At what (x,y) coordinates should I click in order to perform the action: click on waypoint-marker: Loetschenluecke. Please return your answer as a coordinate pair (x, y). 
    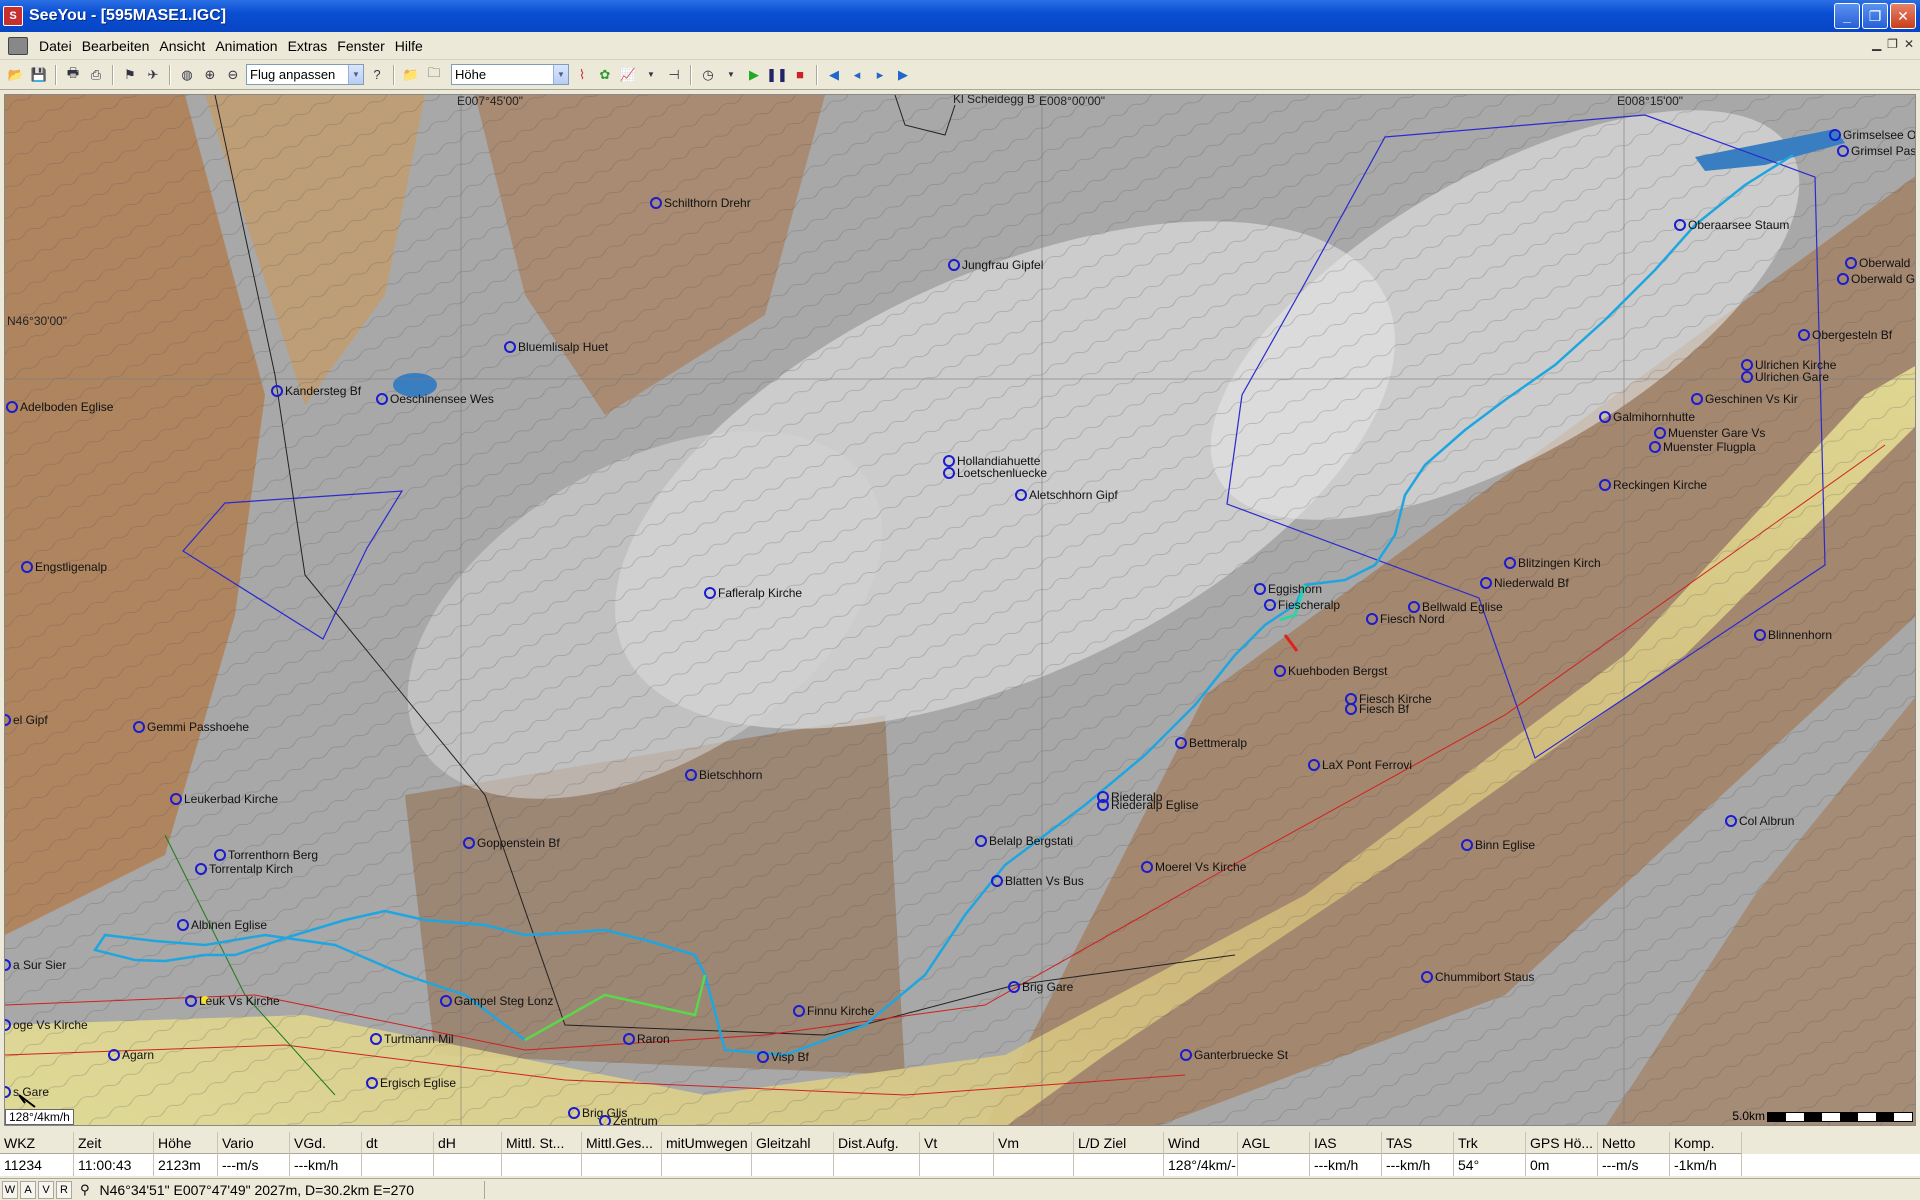
    Looking at the image, I should click on (995, 473).